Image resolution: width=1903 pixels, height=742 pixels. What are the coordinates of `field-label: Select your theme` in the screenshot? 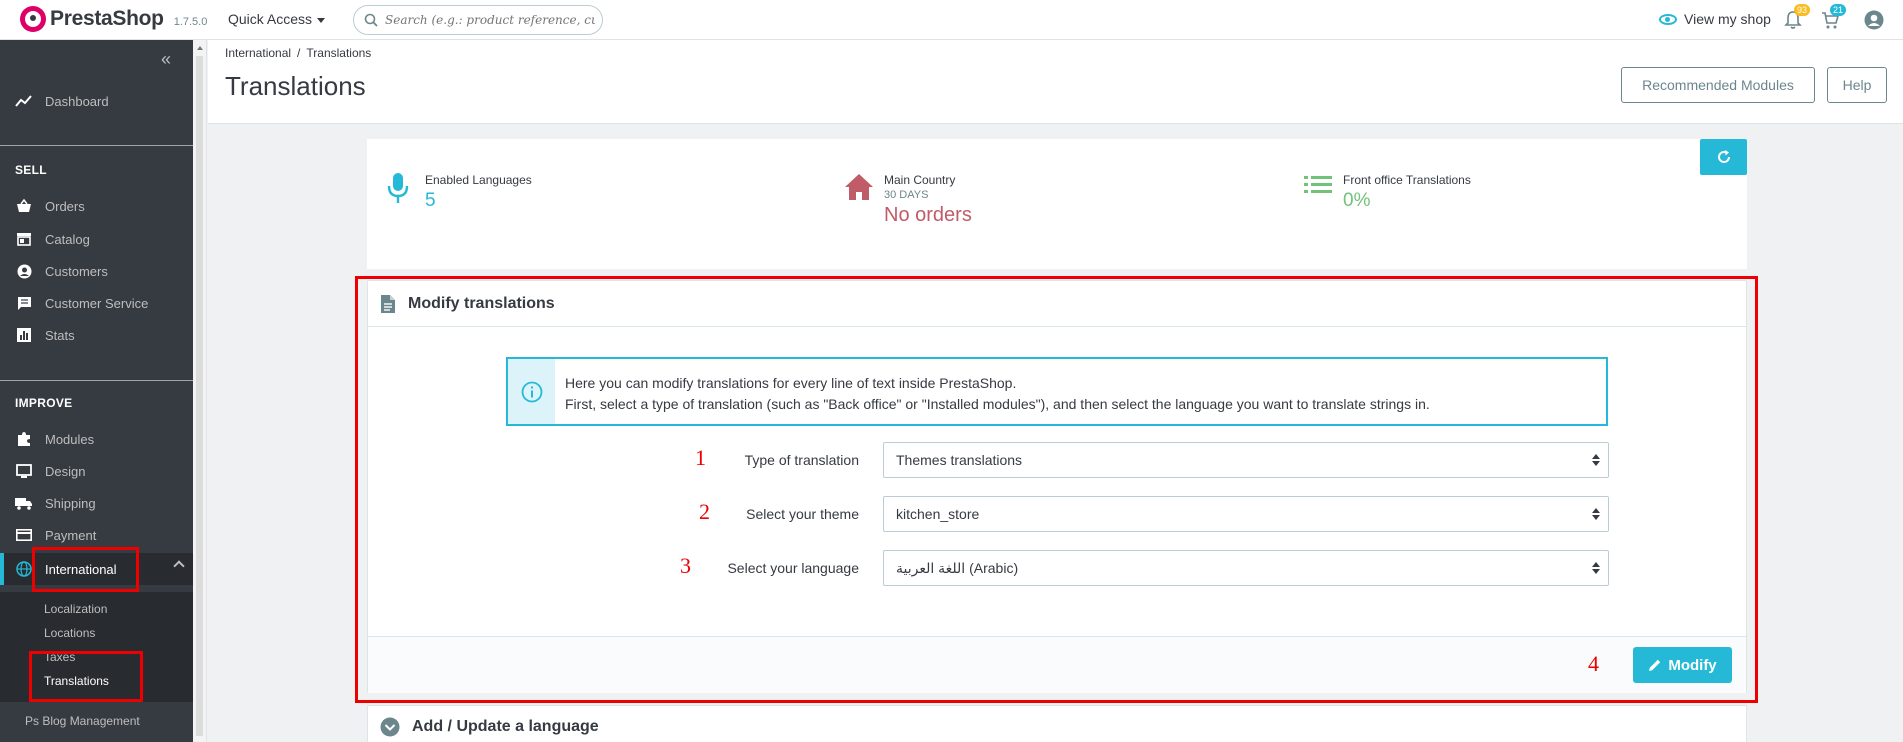 It's located at (802, 514).